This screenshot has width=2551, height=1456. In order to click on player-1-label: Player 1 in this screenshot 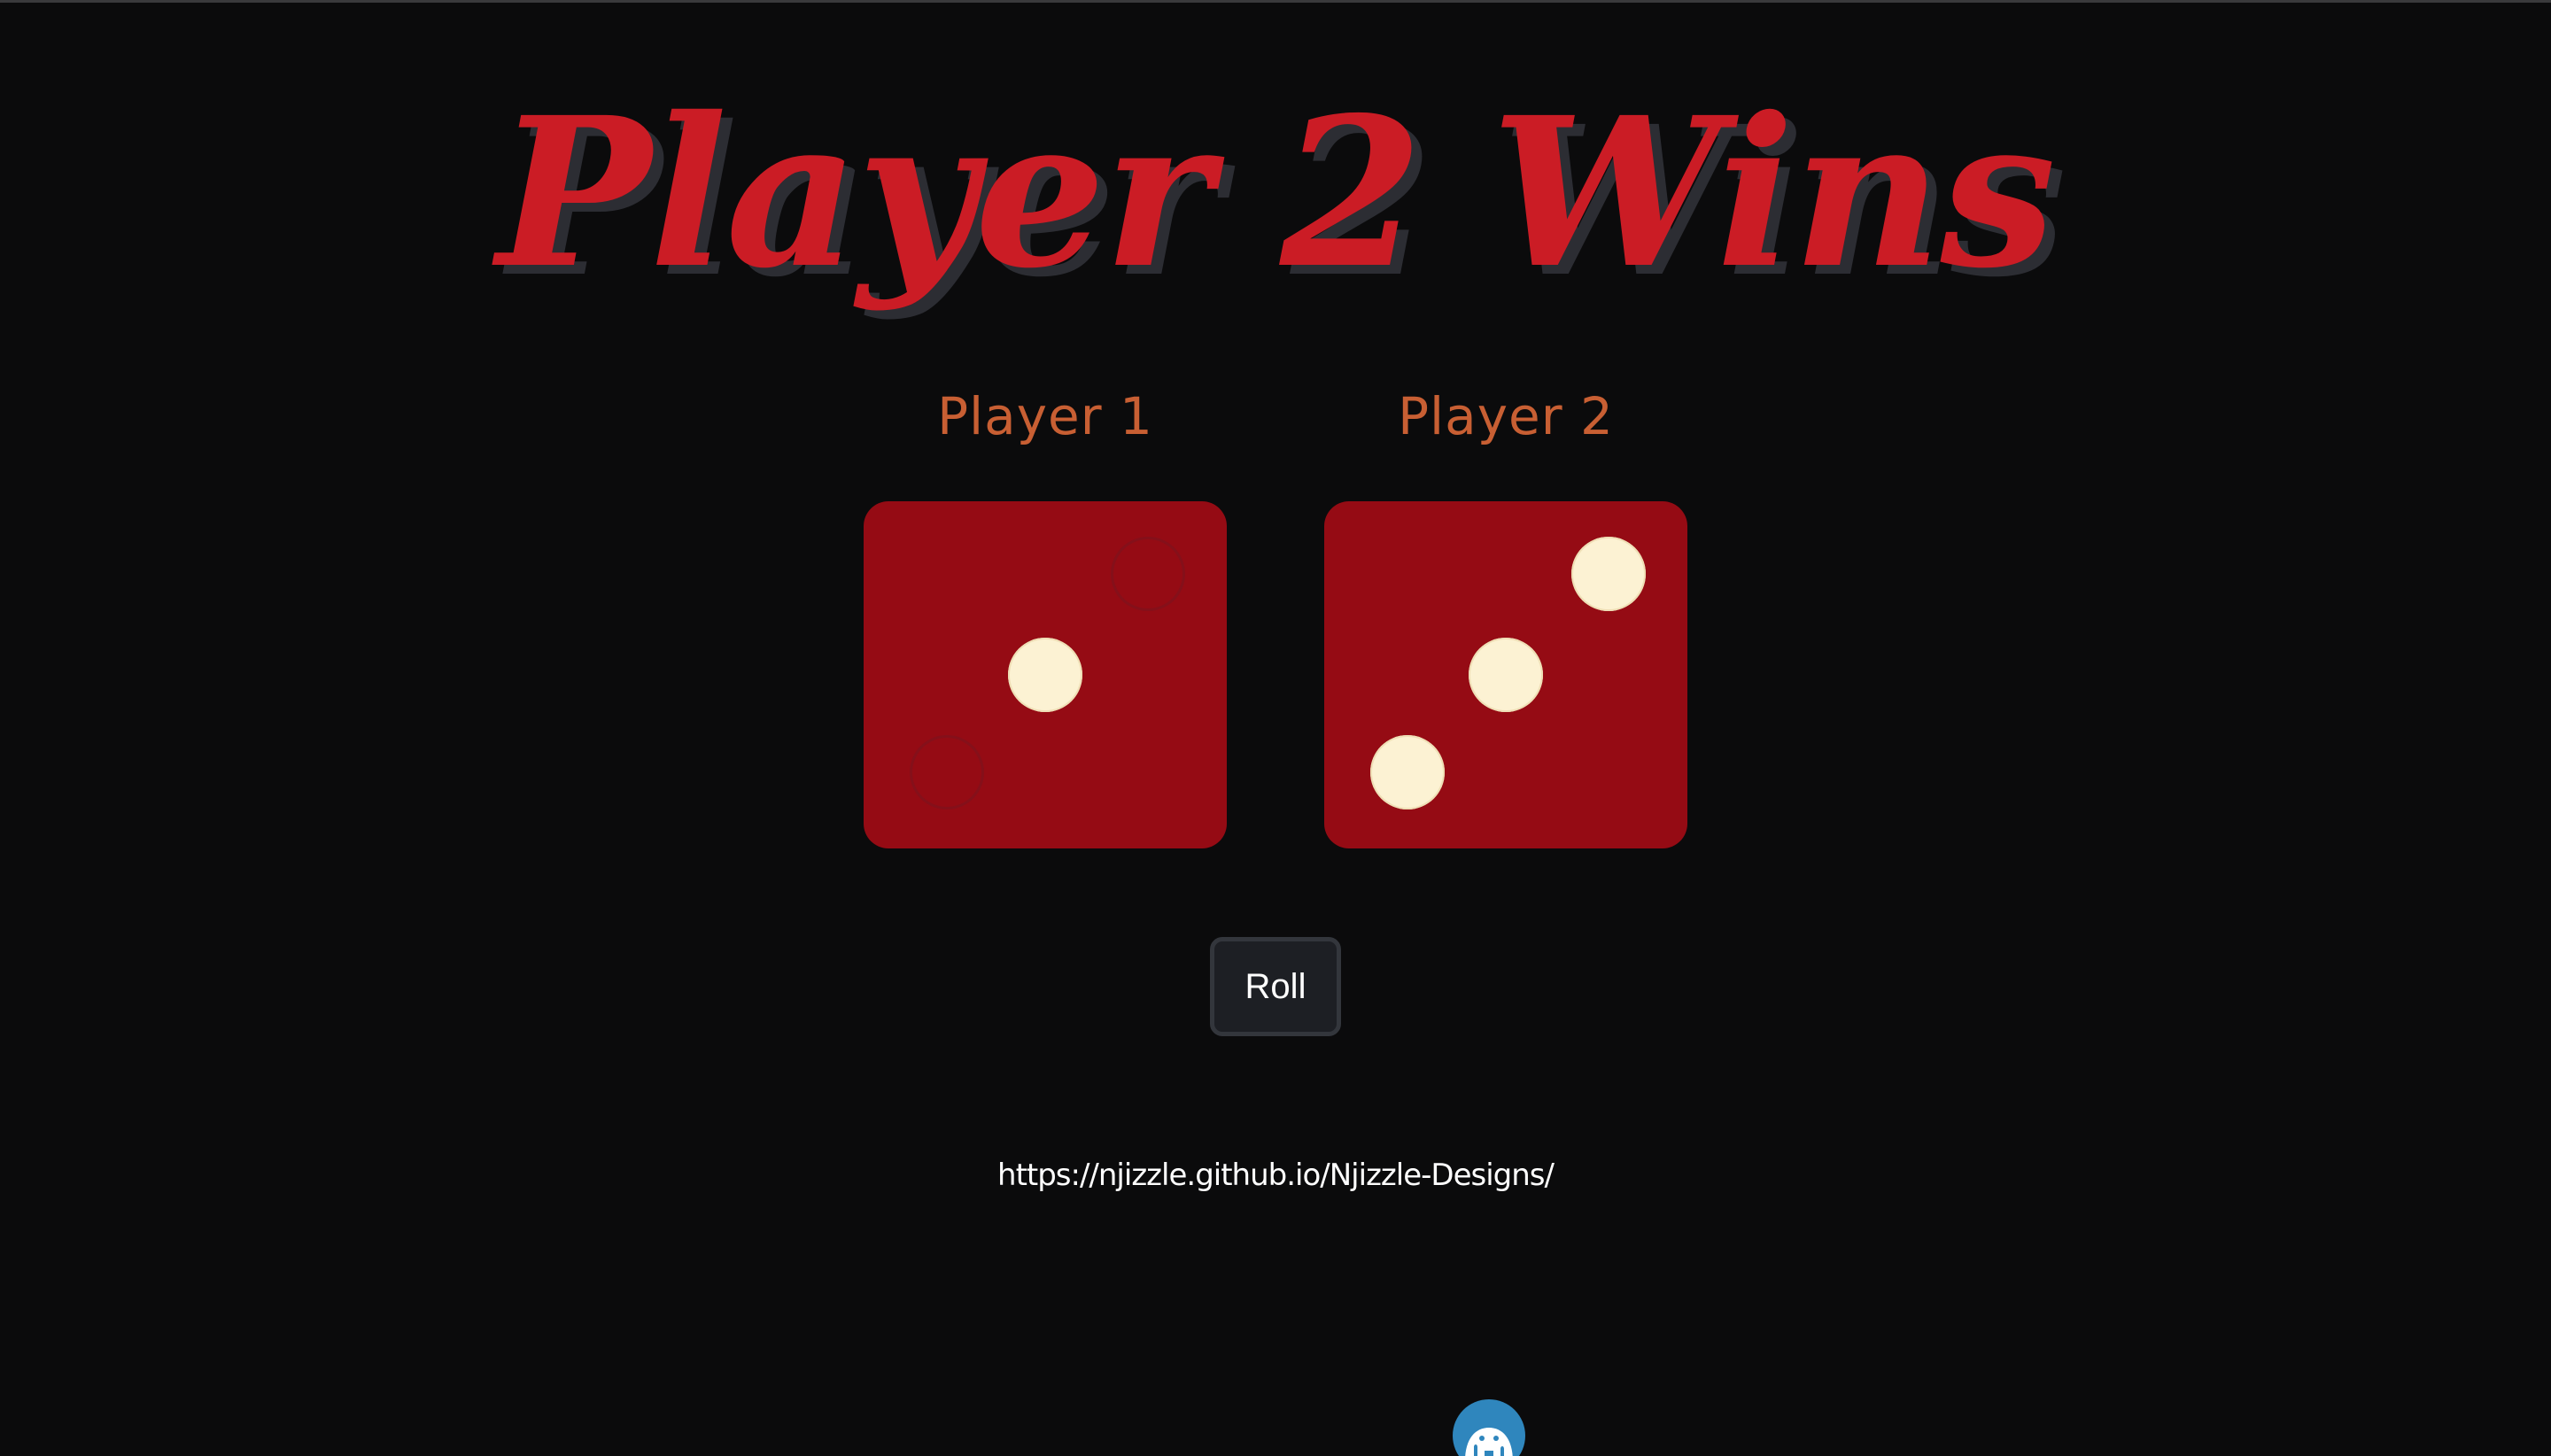, I will do `click(1045, 416)`.